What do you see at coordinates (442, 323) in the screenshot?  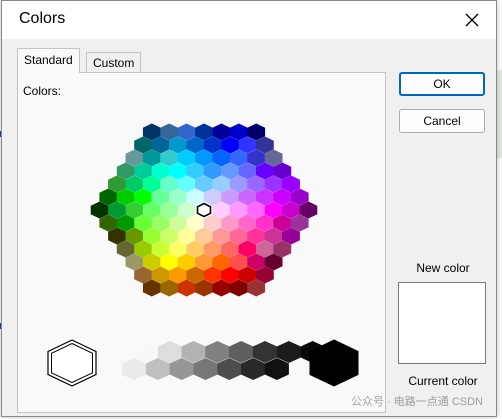 I see `color-preview` at bounding box center [442, 323].